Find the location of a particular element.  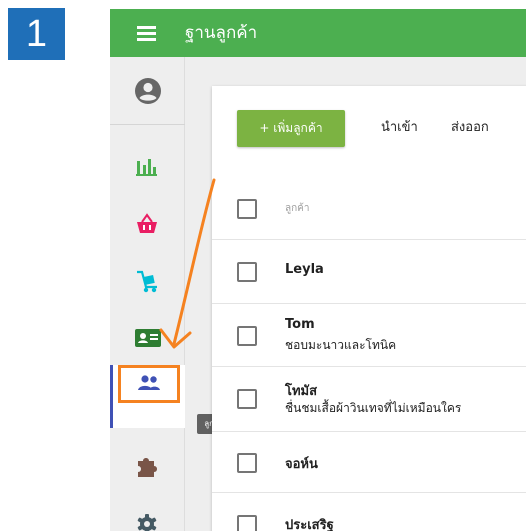

table-row: จอห์น is located at coordinates (369, 462).